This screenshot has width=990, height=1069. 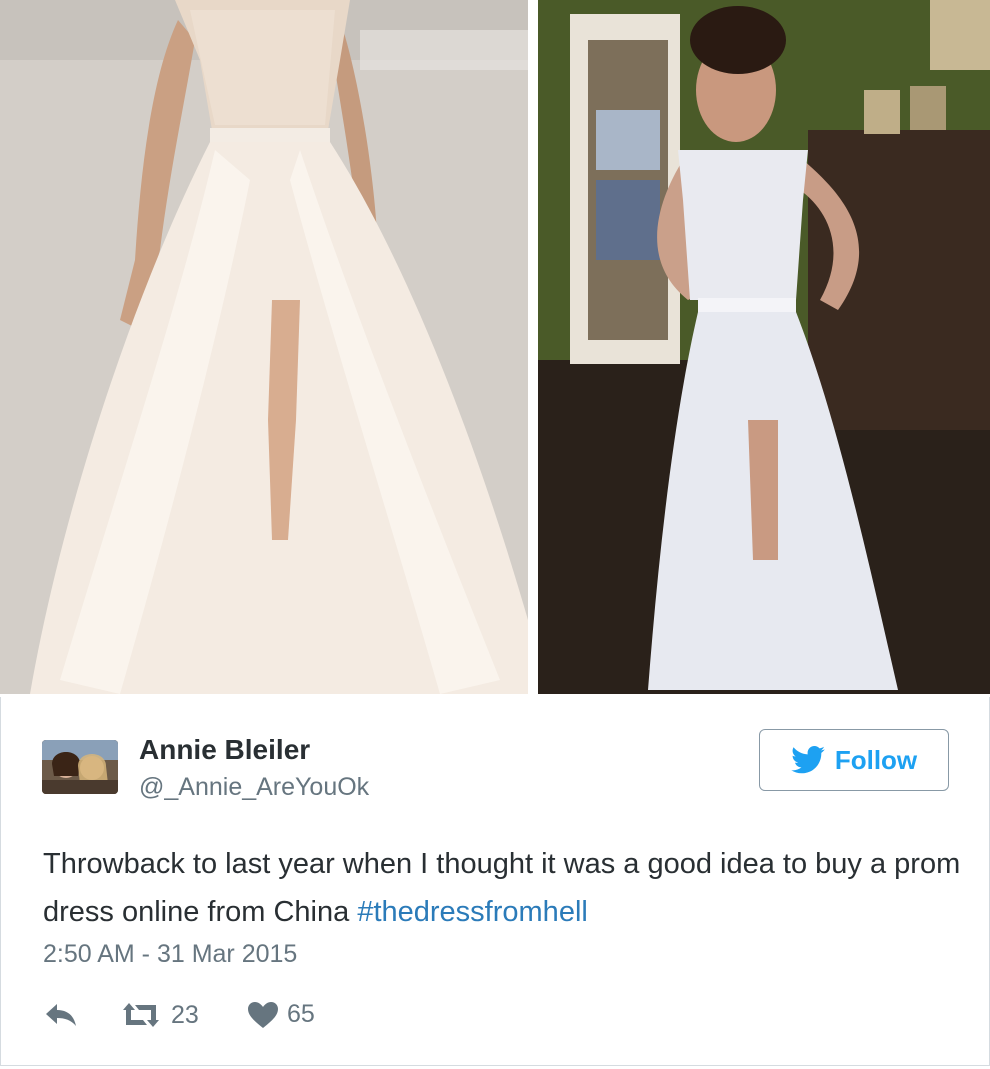 What do you see at coordinates (141, 1015) in the screenshot?
I see `retweet-icon` at bounding box center [141, 1015].